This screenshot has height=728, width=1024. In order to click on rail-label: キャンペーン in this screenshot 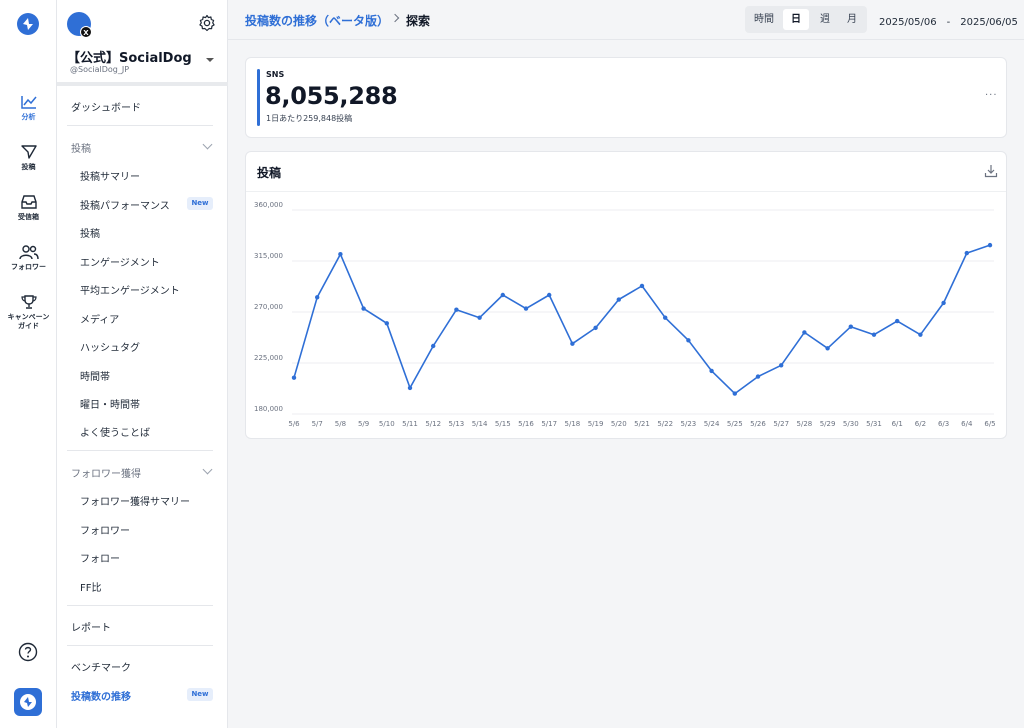, I will do `click(28, 317)`.